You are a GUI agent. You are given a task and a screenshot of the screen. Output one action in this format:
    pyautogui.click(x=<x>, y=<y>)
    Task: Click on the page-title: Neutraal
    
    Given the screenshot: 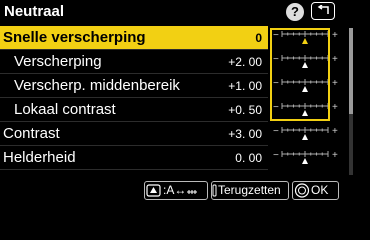 What is the action you would take?
    pyautogui.click(x=34, y=11)
    